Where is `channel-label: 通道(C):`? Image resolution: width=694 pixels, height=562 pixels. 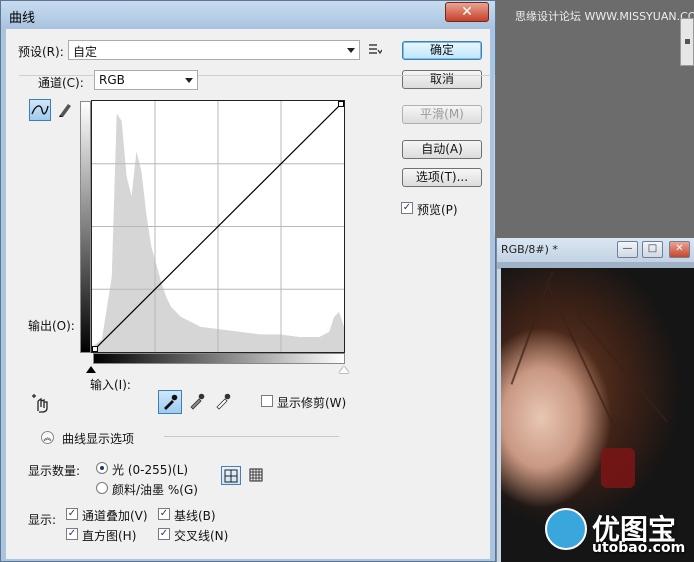
channel-label: 通道(C): is located at coordinates (61, 83).